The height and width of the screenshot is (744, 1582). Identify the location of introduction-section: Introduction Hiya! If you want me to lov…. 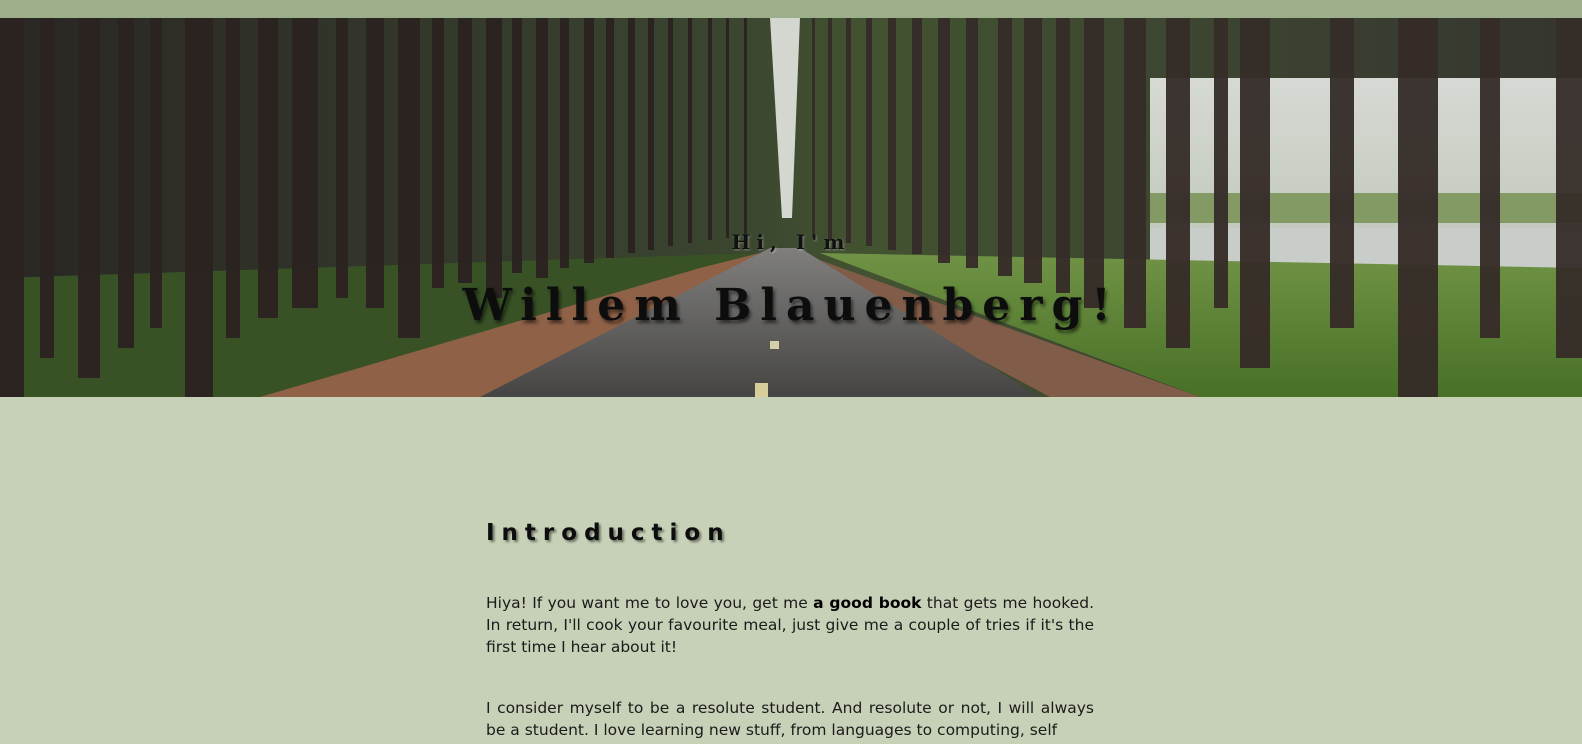
(790, 629).